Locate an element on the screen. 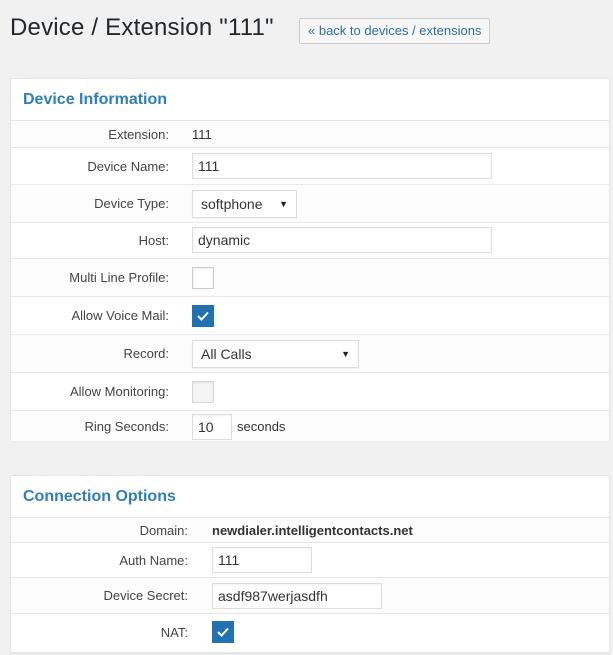 This screenshot has width=613, height=655. allow-monitoring-row: Allow Monitoring: is located at coordinates (310, 392).